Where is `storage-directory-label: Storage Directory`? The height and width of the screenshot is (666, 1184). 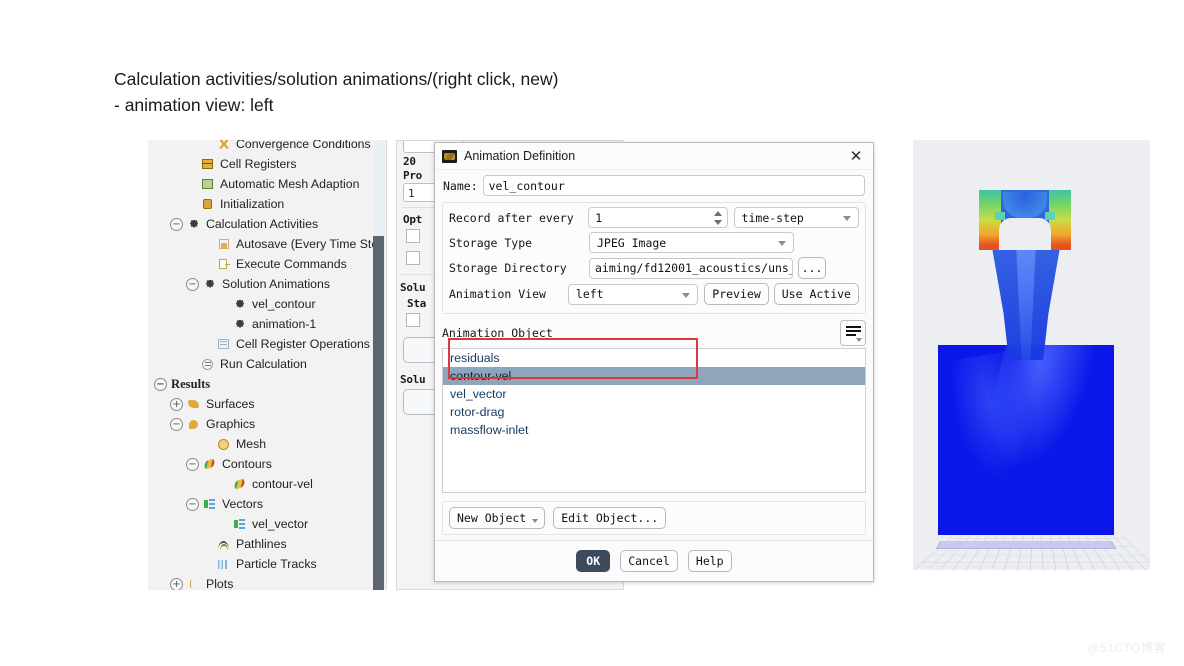
storage-directory-label: Storage Directory is located at coordinates (508, 268).